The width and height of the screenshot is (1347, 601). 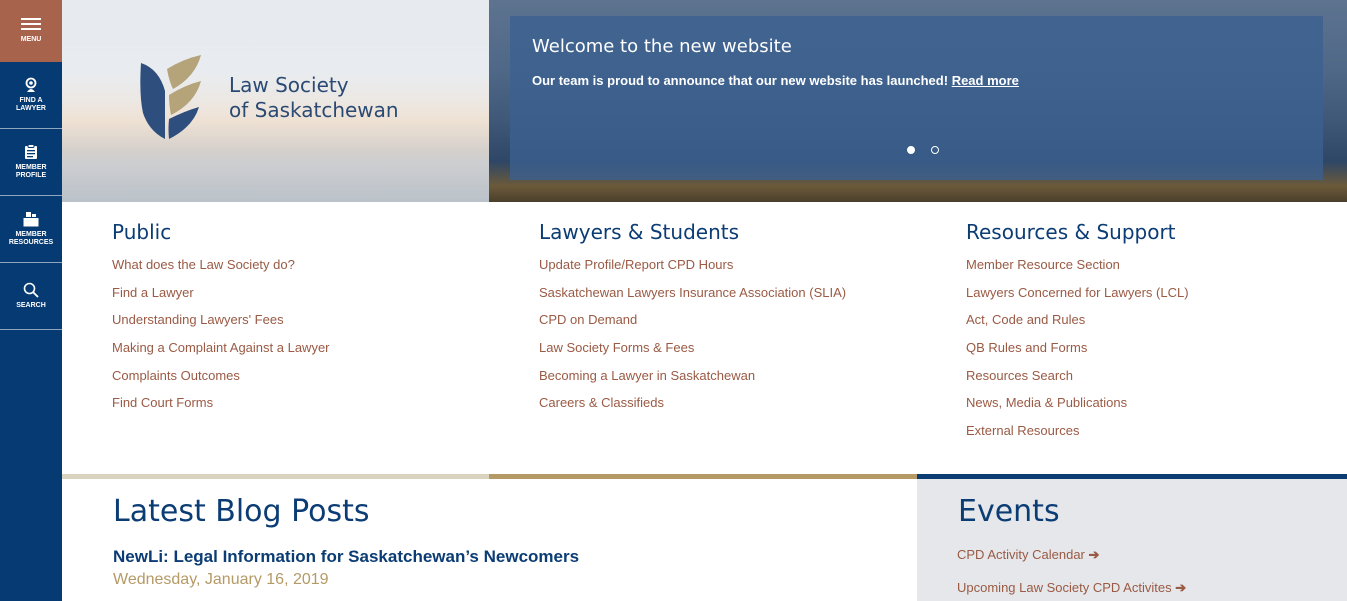 I want to click on events-heading: Events, so click(x=1009, y=511).